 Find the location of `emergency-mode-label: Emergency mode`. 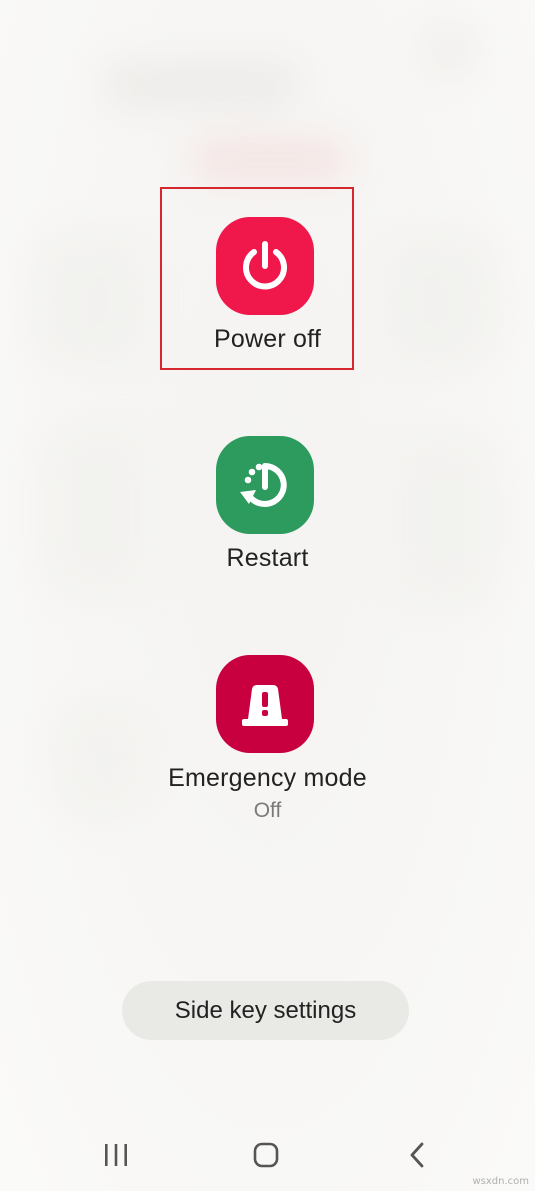

emergency-mode-label: Emergency mode is located at coordinates (267, 778).